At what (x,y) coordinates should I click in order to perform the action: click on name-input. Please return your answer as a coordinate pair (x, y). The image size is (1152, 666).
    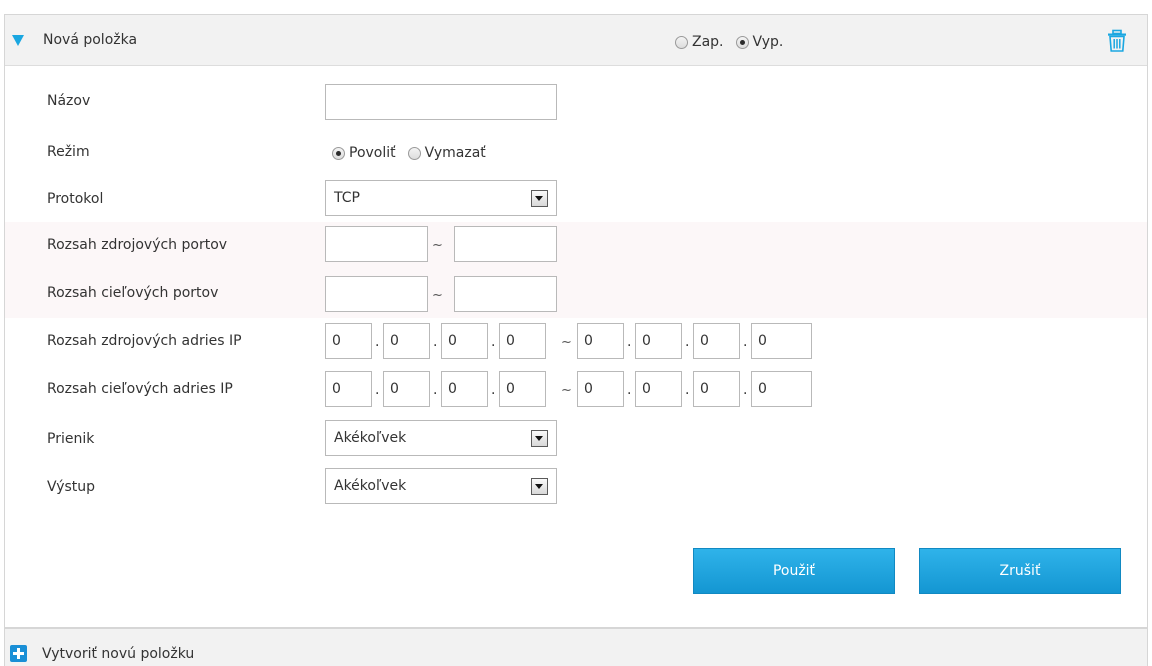
    Looking at the image, I should click on (441, 102).